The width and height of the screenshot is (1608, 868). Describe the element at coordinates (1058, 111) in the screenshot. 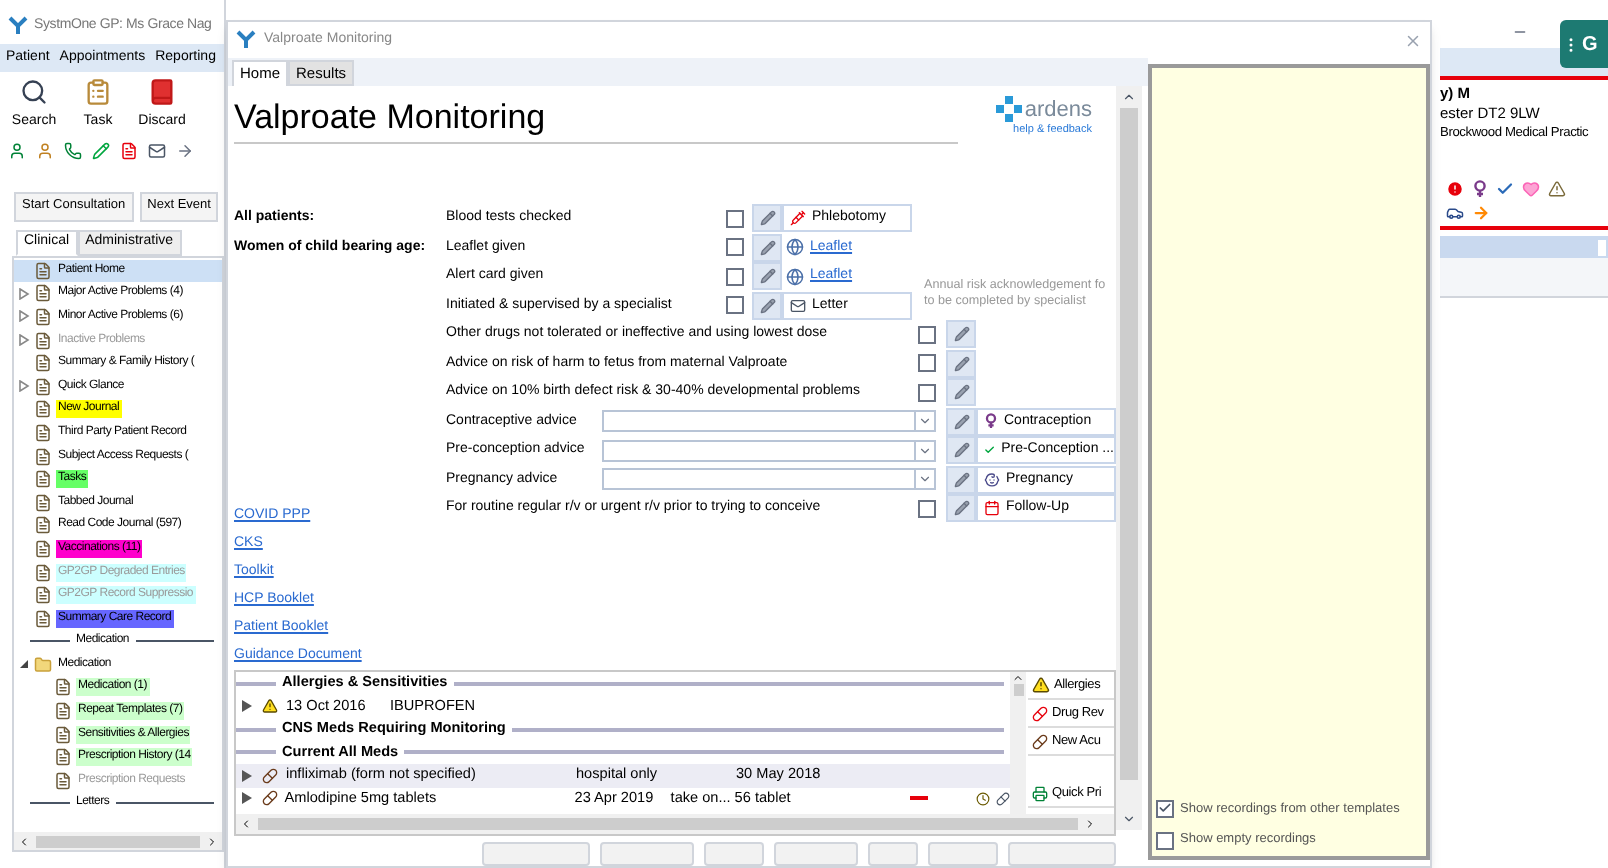

I see `logo-name: ardens` at that location.